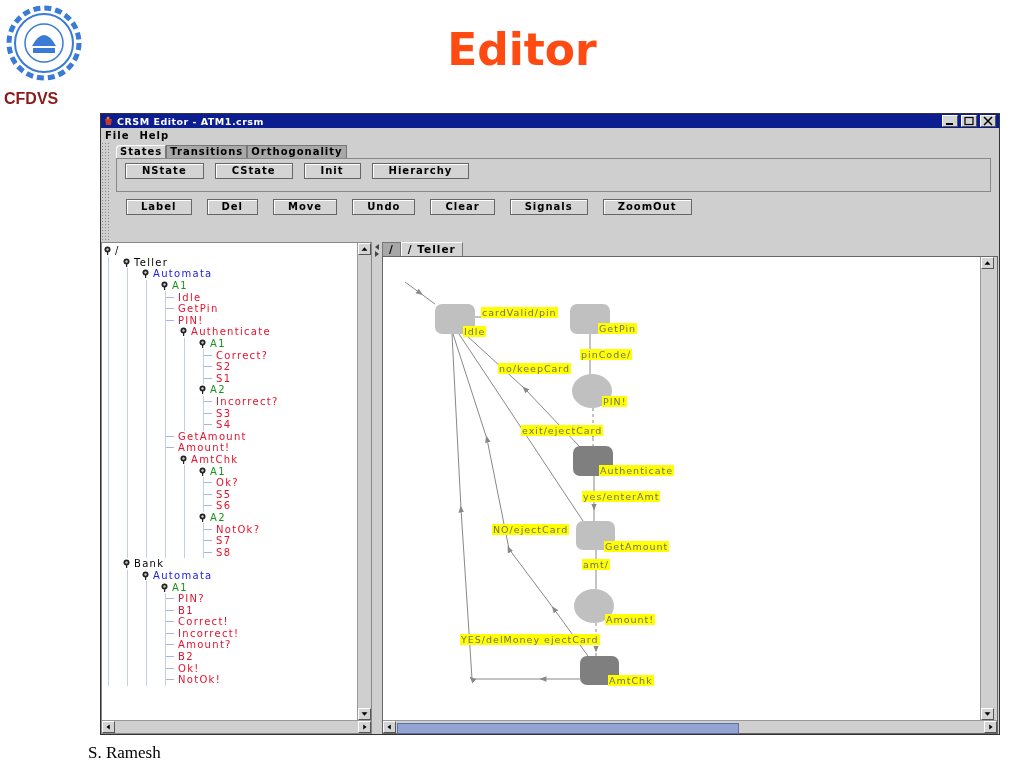  What do you see at coordinates (247, 401) in the screenshot?
I see `tree-item: Incorrect?` at bounding box center [247, 401].